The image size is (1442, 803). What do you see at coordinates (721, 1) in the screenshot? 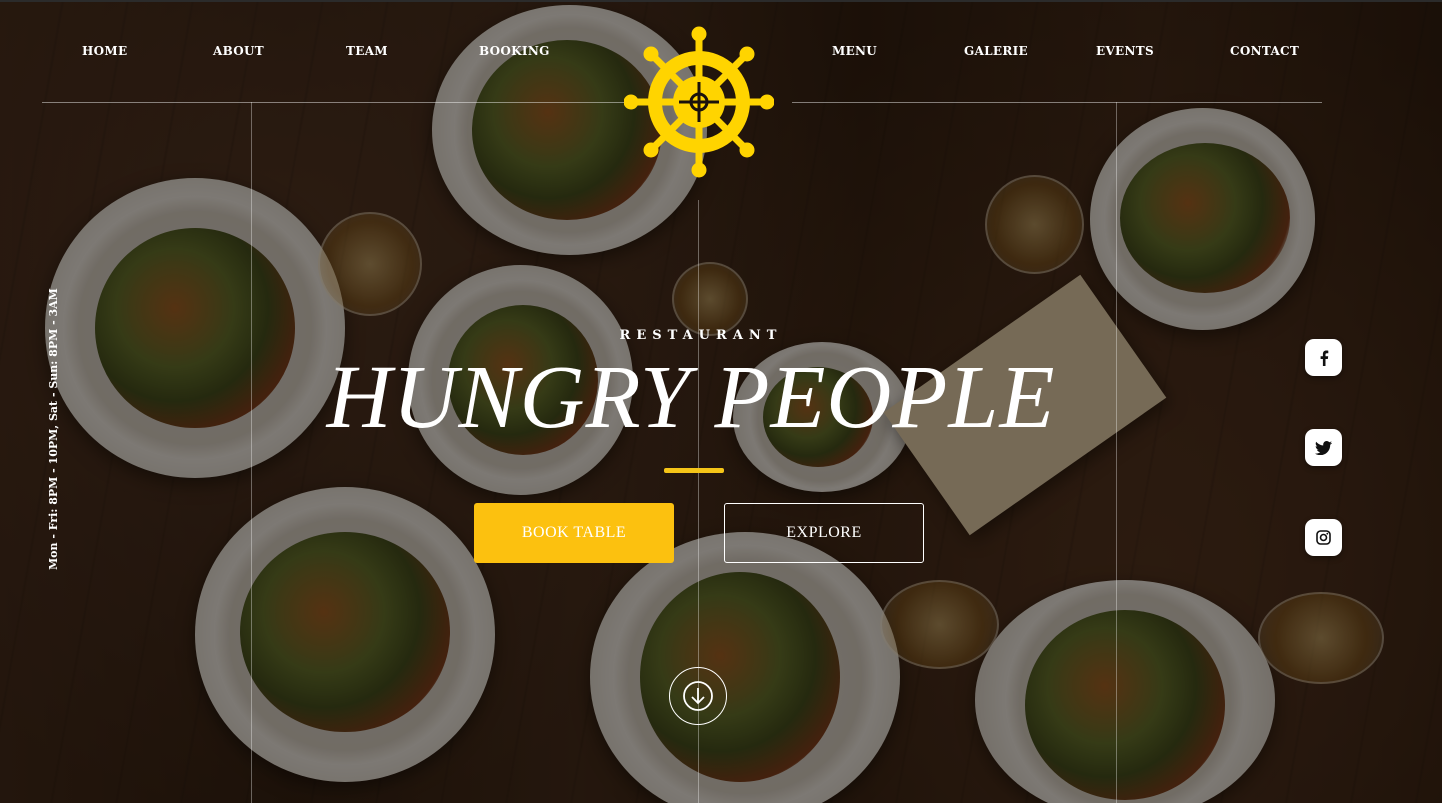
I see `top-border` at bounding box center [721, 1].